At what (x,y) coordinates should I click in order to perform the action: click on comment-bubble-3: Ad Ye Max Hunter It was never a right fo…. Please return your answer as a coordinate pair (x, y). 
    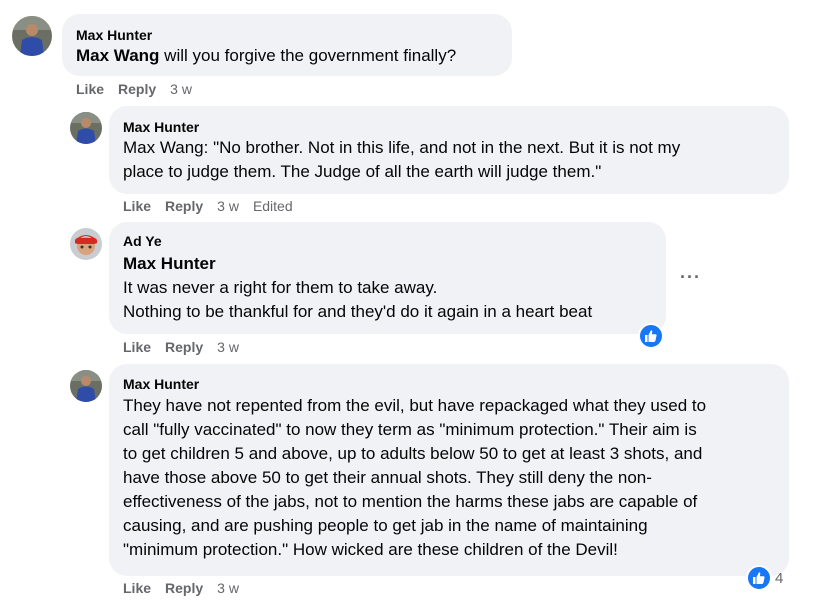
    Looking at the image, I should click on (387, 278).